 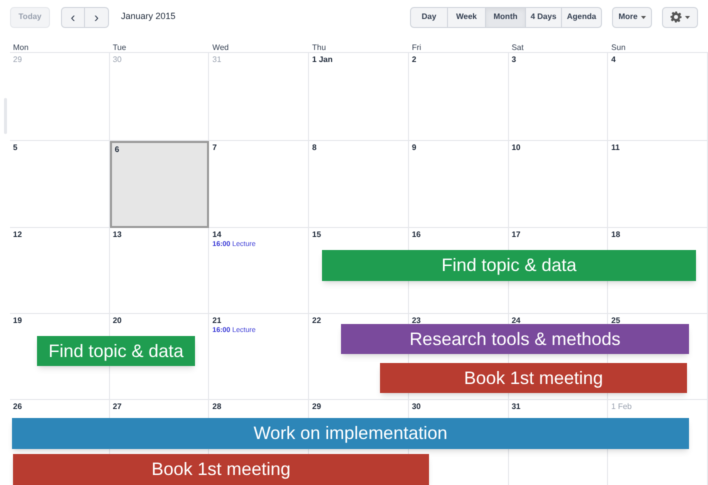 I want to click on next-button: ›, so click(x=97, y=17).